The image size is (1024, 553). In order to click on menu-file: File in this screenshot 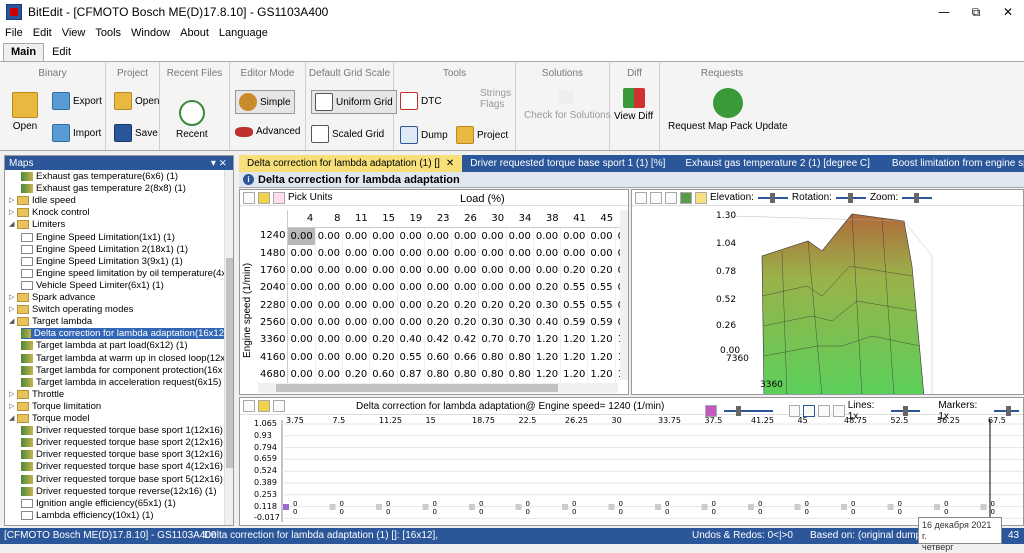, I will do `click(14, 33)`.